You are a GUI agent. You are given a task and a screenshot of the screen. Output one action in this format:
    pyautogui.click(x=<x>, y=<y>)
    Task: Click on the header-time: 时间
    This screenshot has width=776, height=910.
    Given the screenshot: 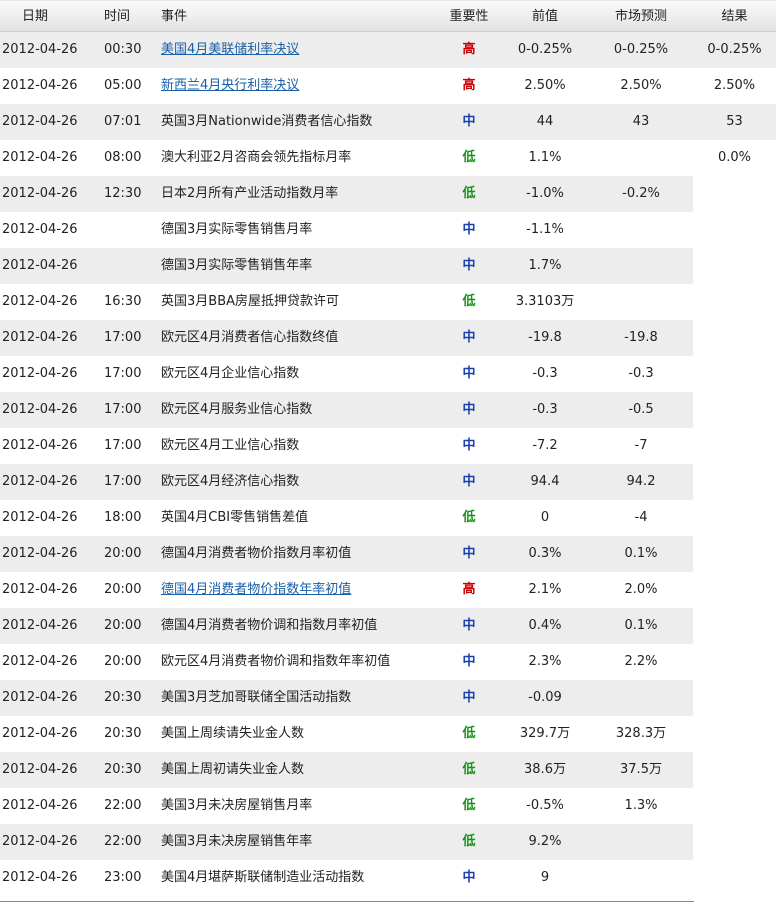 What is the action you would take?
    pyautogui.click(x=117, y=16)
    